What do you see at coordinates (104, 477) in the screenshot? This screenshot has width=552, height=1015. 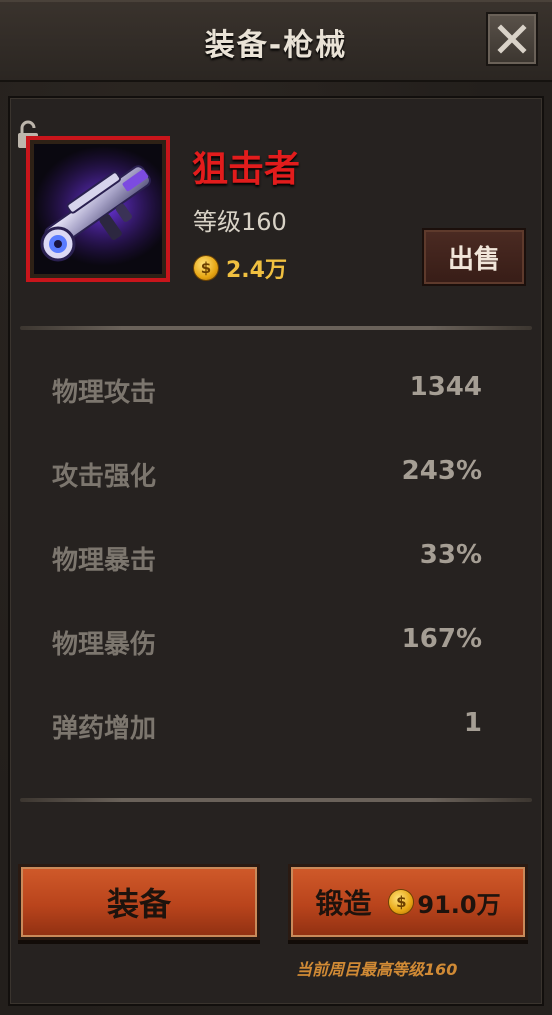 I see `stat-label: 攻击强化` at bounding box center [104, 477].